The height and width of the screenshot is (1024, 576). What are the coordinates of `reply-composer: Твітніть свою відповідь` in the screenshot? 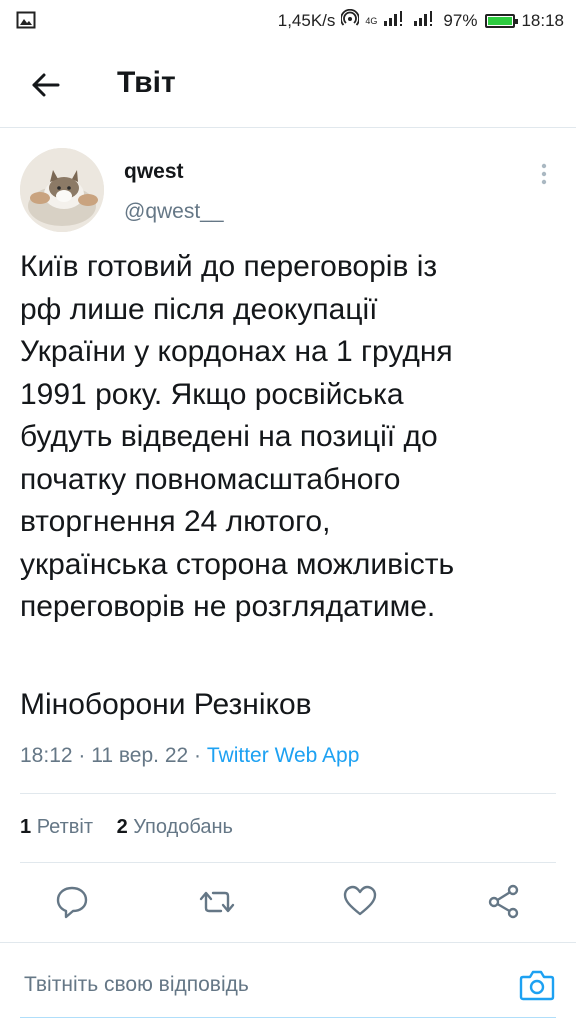 It's located at (288, 983).